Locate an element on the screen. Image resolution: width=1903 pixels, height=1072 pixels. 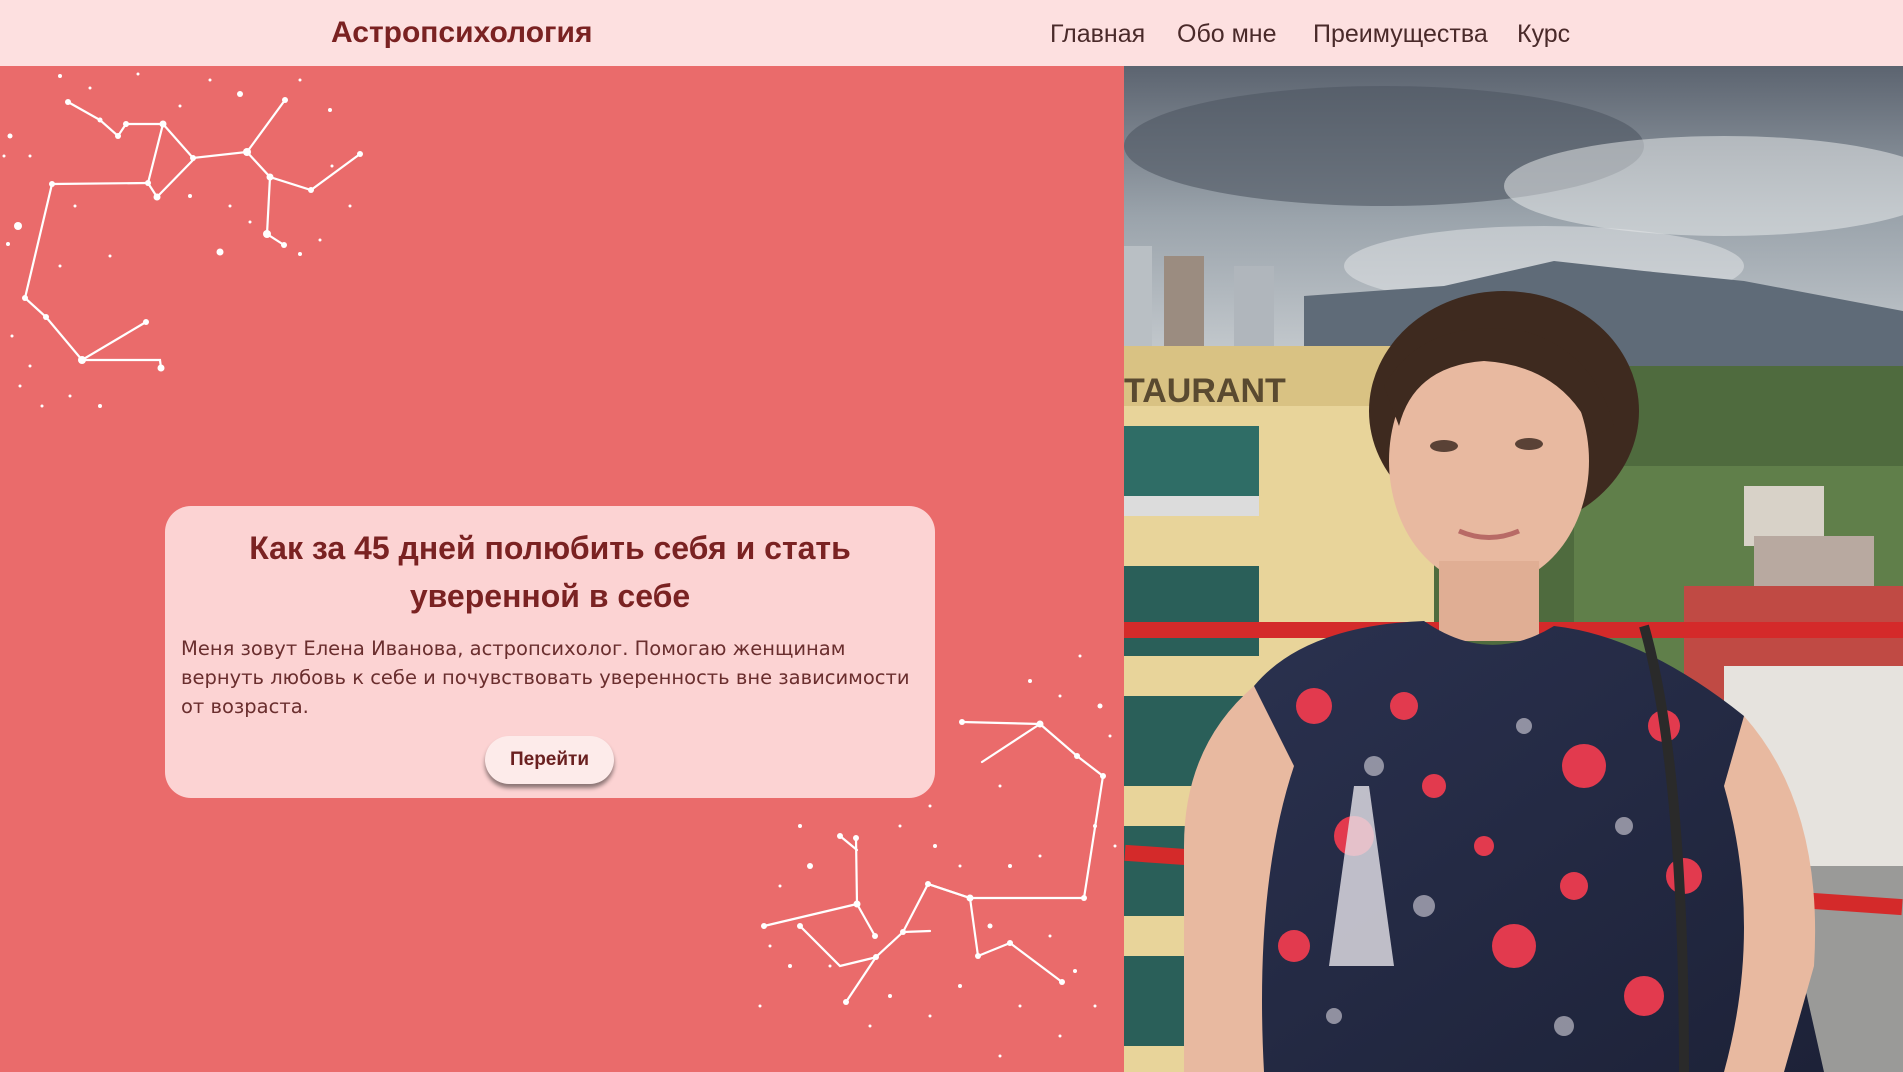
nav-link-benefits: Преимущества is located at coordinates (1400, 34).